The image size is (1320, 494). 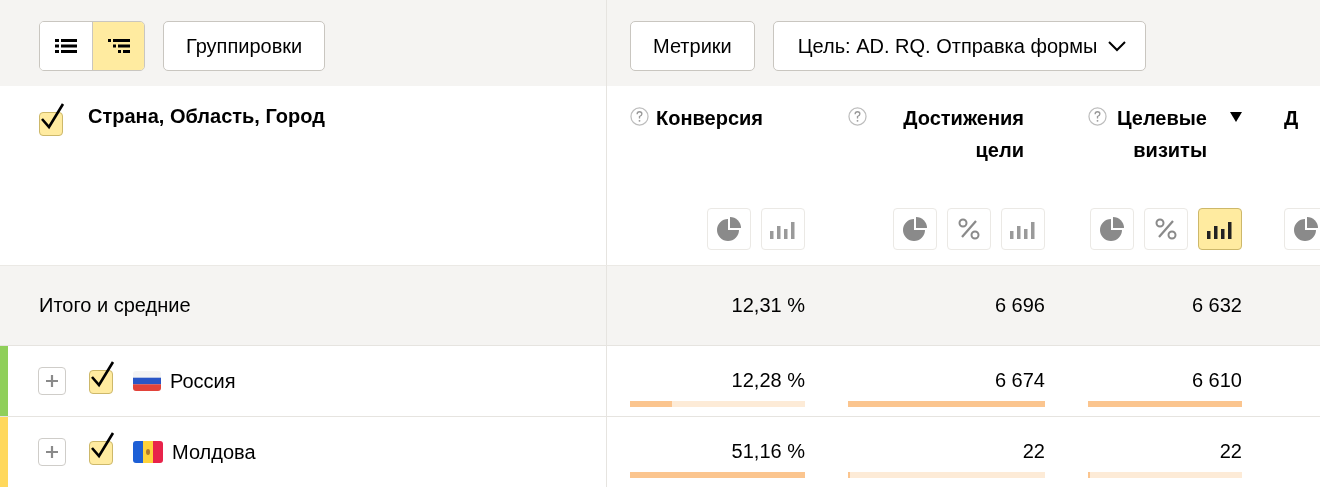 I want to click on table-row: Россия 12,28 % 6 674 6 610, so click(x=660, y=380).